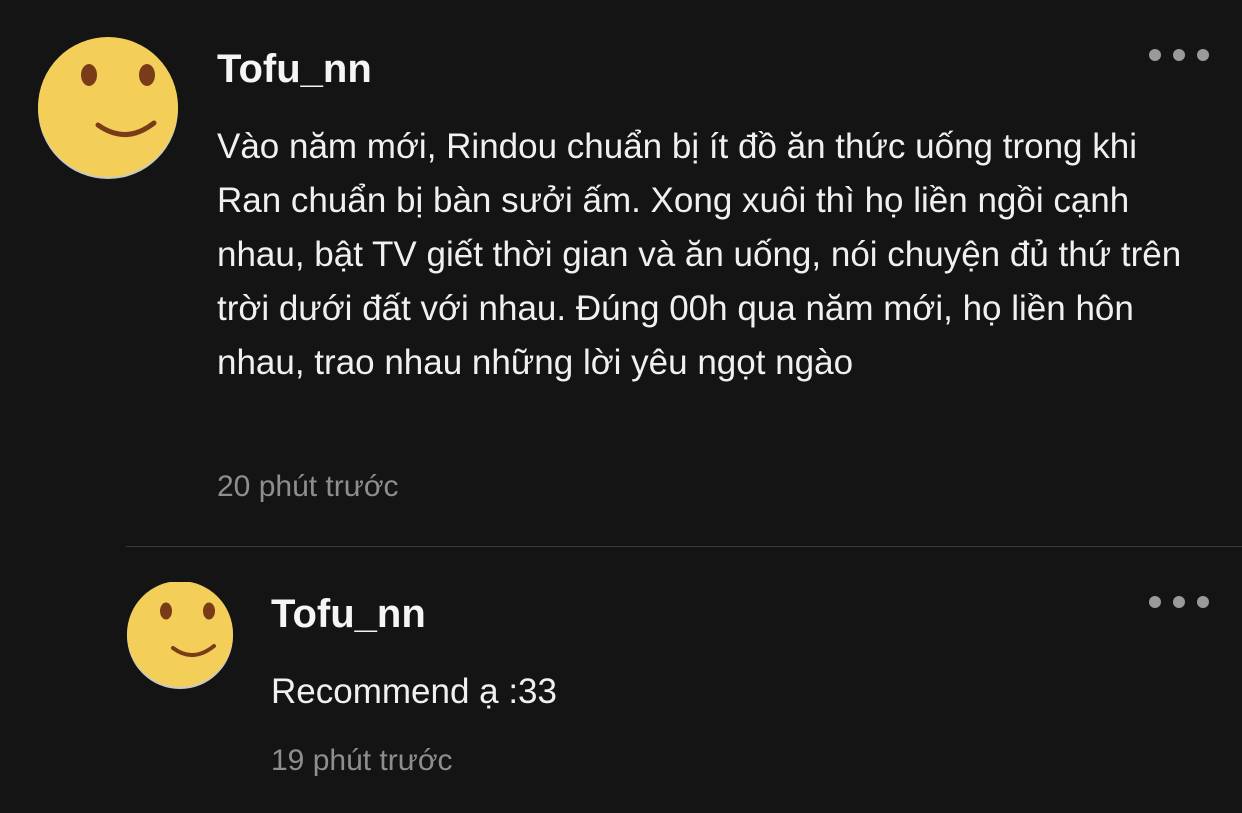 The width and height of the screenshot is (1242, 813). Describe the element at coordinates (362, 760) in the screenshot. I see `comment-timestamp: 19 phút trước` at that location.